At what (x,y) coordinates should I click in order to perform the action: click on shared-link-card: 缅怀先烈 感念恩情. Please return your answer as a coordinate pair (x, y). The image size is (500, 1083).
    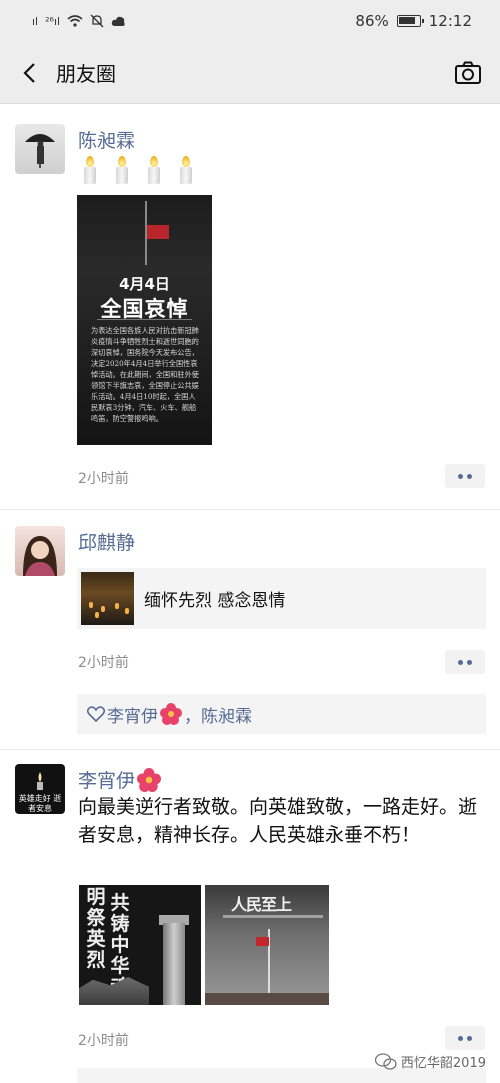
    Looking at the image, I should click on (281, 598).